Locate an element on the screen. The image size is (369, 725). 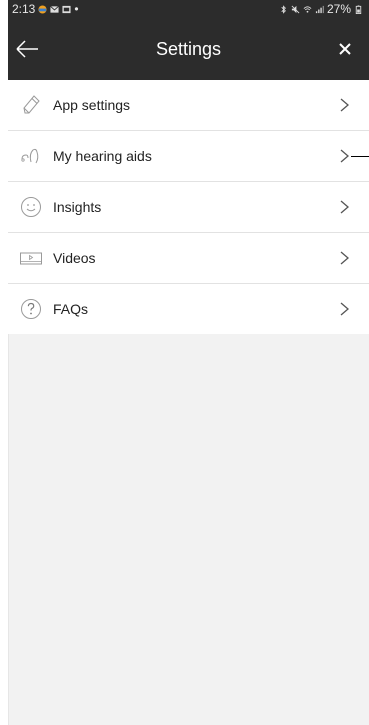
menu-item-label: App settings is located at coordinates (92, 105).